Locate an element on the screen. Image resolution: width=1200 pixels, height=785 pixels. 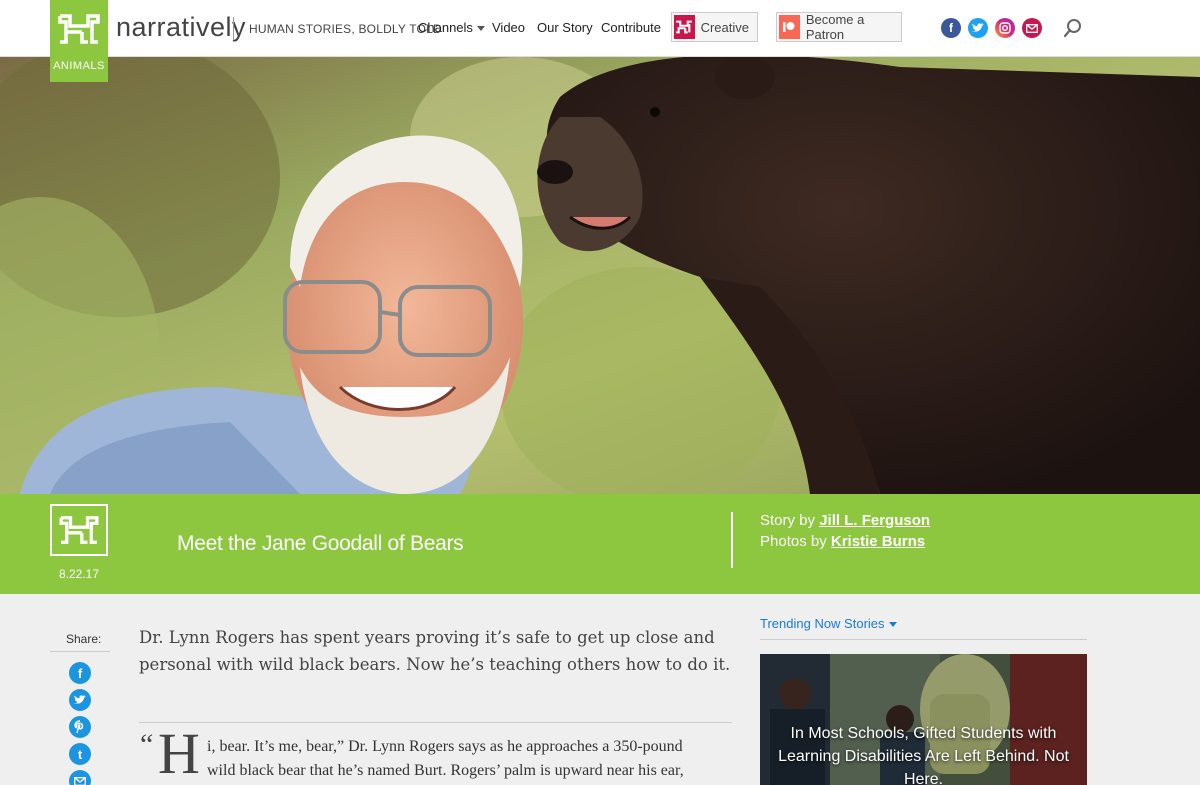
brand-name: narratively is located at coordinates (181, 27).